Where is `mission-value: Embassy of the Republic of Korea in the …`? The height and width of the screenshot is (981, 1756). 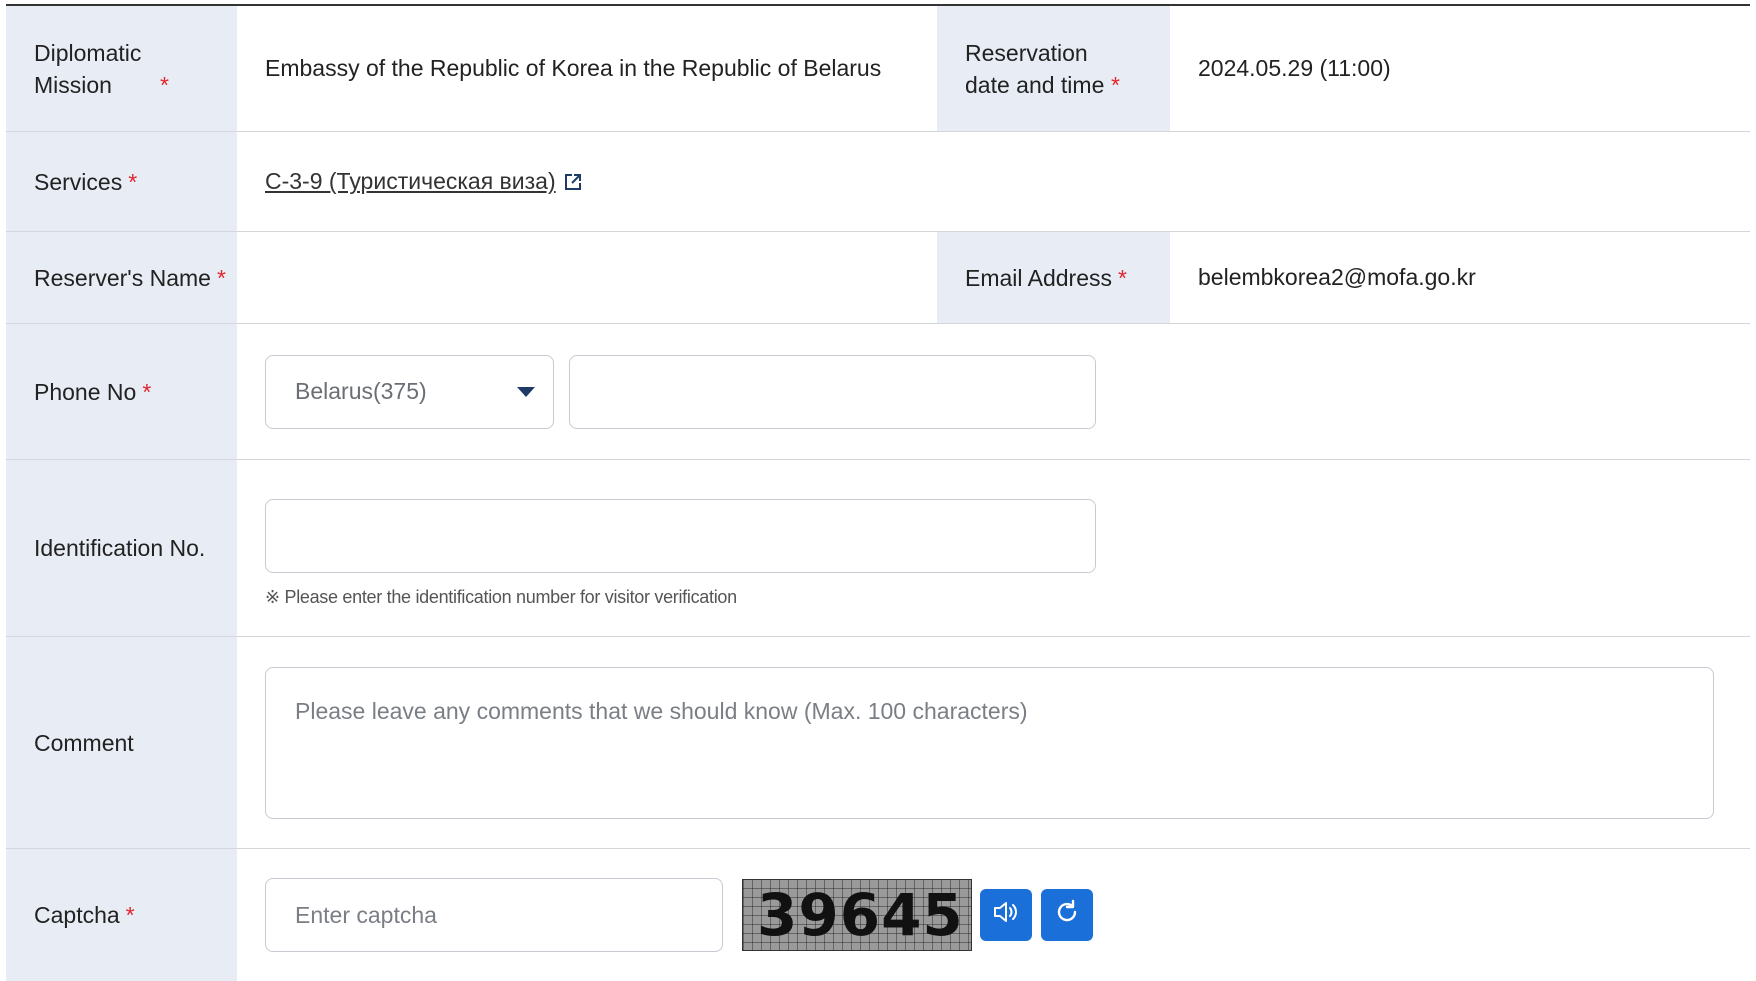
mission-value: Embassy of the Republic of Korea in the … is located at coordinates (573, 68).